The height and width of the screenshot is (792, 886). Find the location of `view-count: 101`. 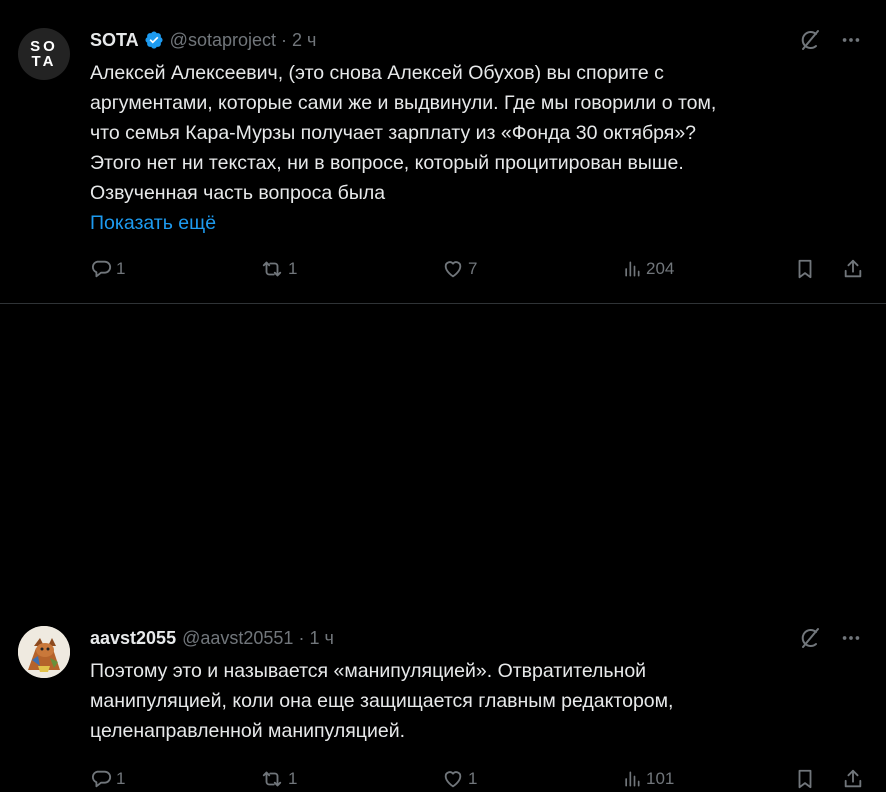

view-count: 101 is located at coordinates (660, 778).